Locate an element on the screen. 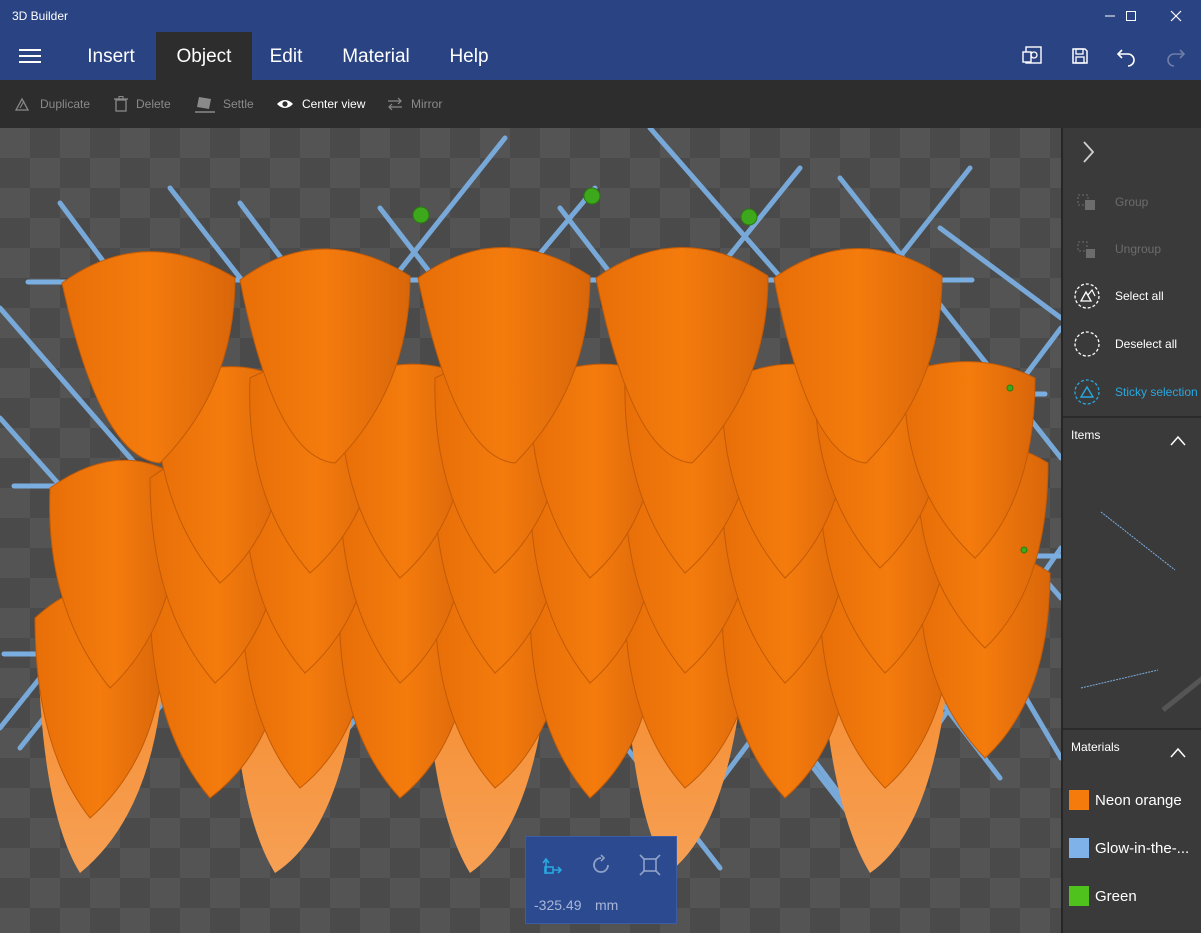 Image resolution: width=1201 pixels, height=933 pixels. sticky-selection-label: Sticky selection is located at coordinates (1156, 392).